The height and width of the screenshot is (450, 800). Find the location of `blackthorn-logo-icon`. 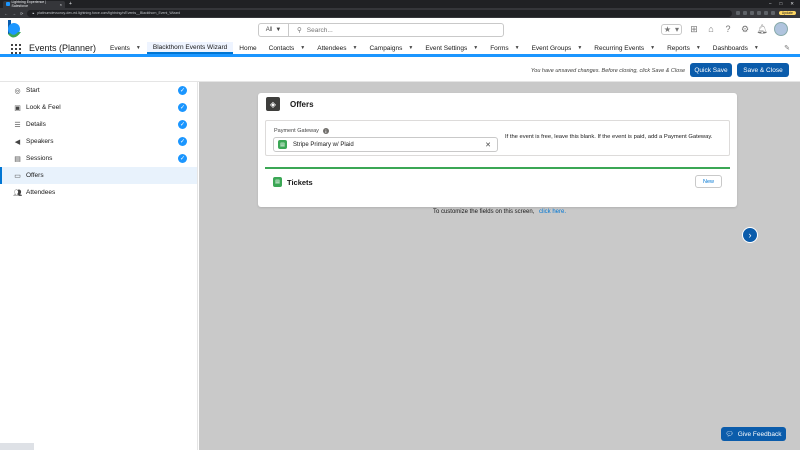

blackthorn-logo-icon is located at coordinates (14, 30).